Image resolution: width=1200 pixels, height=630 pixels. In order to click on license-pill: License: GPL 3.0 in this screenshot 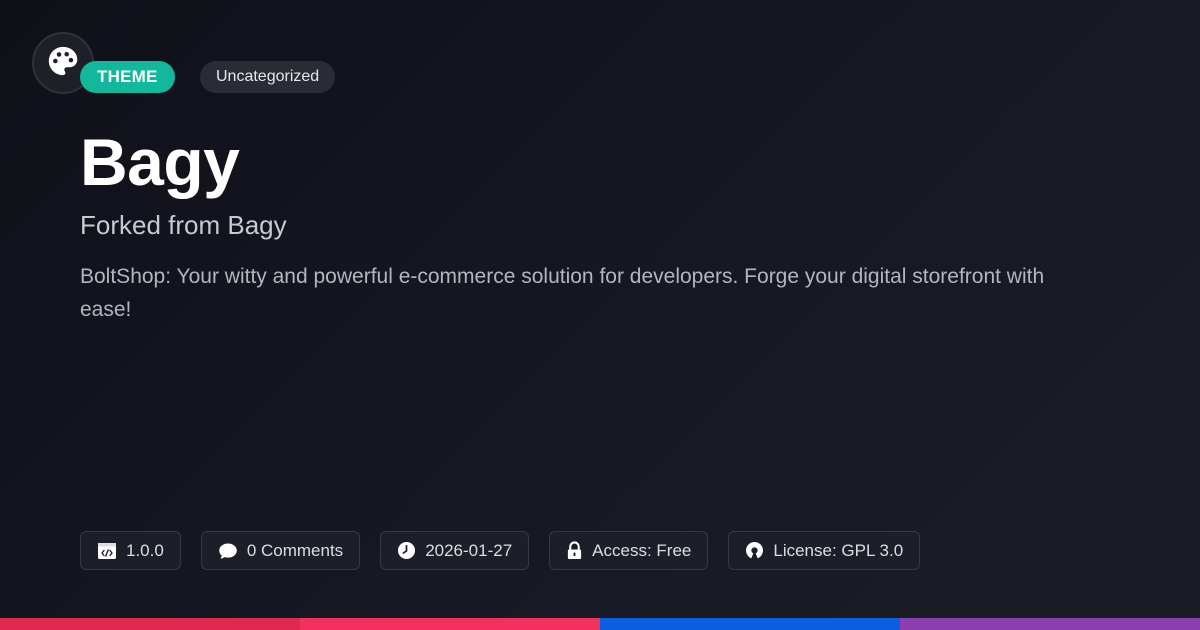, I will do `click(824, 550)`.